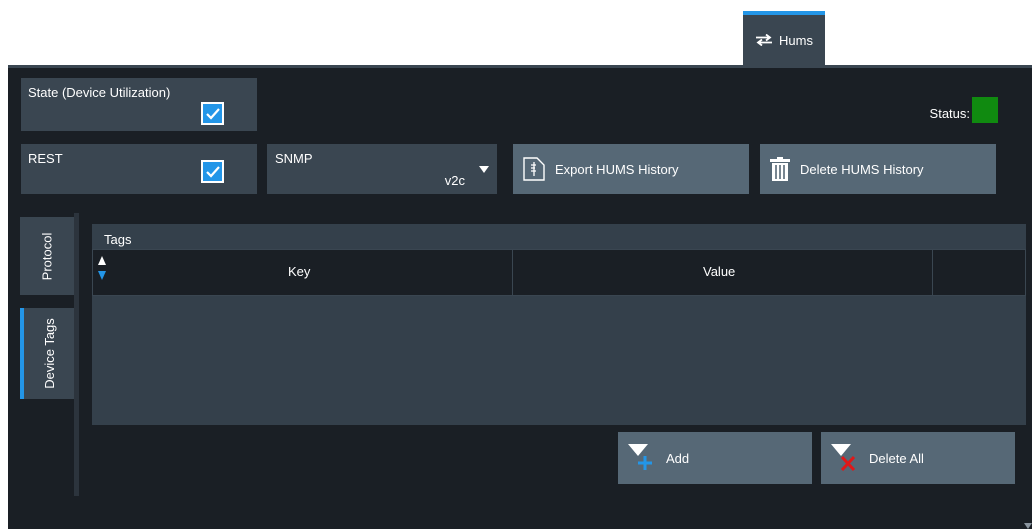  Describe the element at coordinates (294, 158) in the screenshot. I see `snmp-label: SNMP` at that location.